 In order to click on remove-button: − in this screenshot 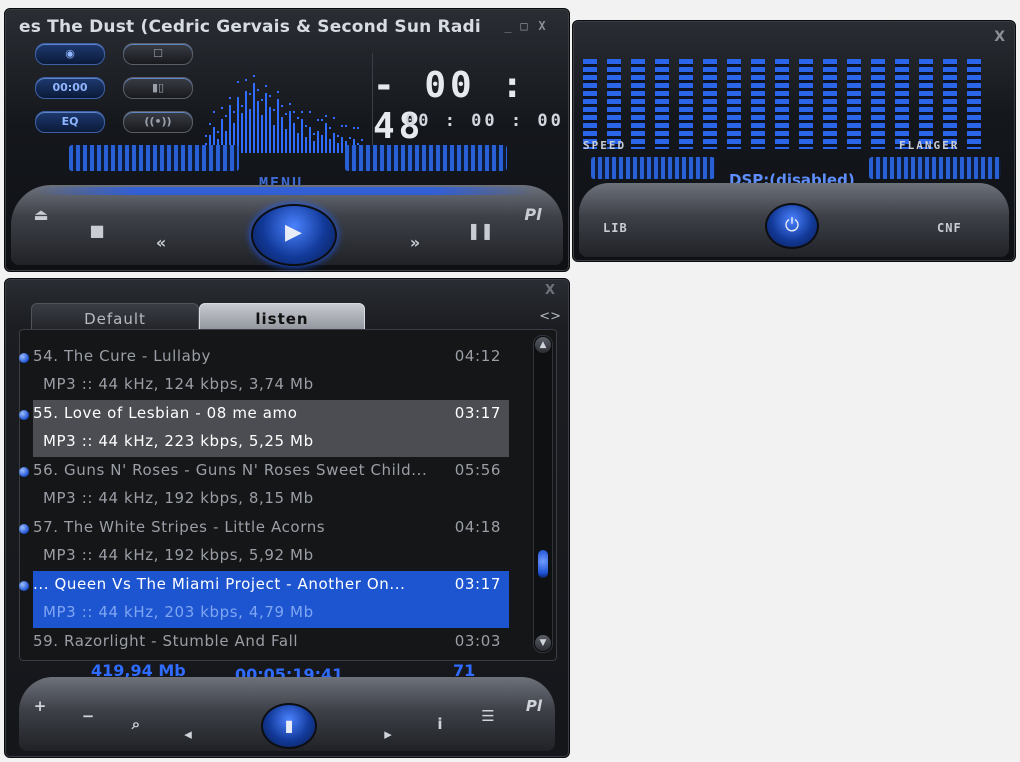, I will do `click(88, 716)`.